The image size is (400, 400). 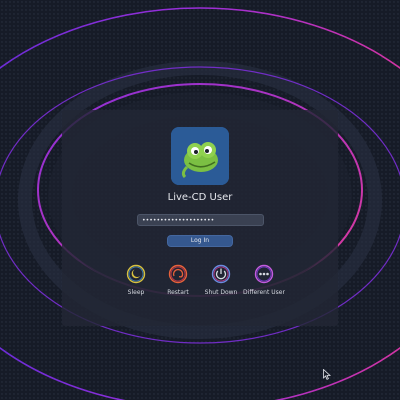 What do you see at coordinates (200, 197) in the screenshot?
I see `username-label: Live-CD User` at bounding box center [200, 197].